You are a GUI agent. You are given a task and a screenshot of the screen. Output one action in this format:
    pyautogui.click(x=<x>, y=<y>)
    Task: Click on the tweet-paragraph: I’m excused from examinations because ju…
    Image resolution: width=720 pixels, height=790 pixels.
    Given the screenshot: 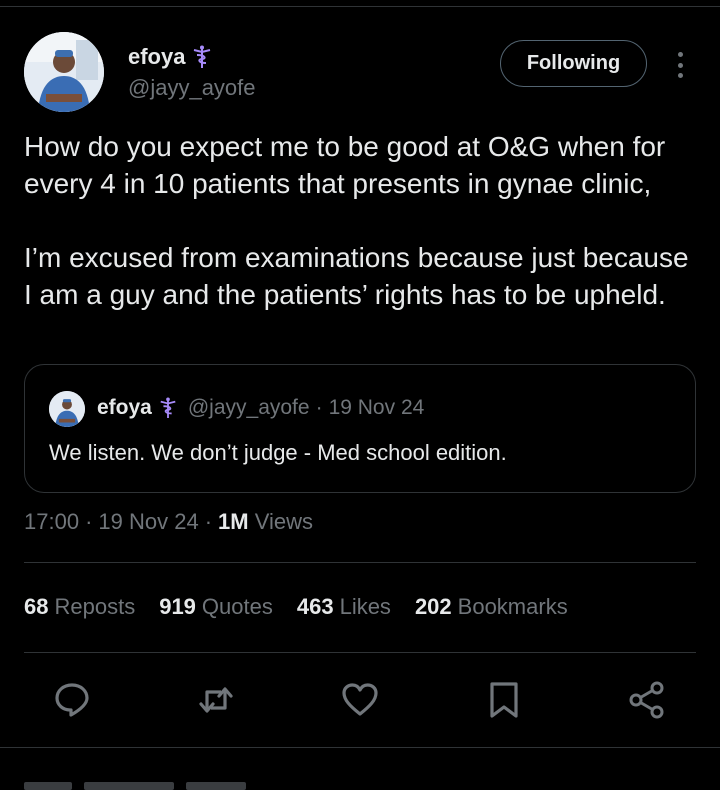 What is the action you would take?
    pyautogui.click(x=356, y=276)
    